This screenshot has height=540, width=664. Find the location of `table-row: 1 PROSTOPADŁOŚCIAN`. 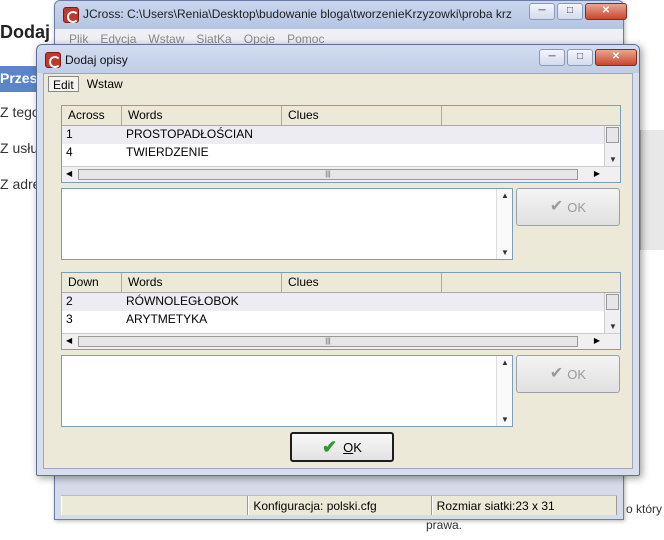

table-row: 1 PROSTOPADŁOŚCIAN is located at coordinates (341, 135).